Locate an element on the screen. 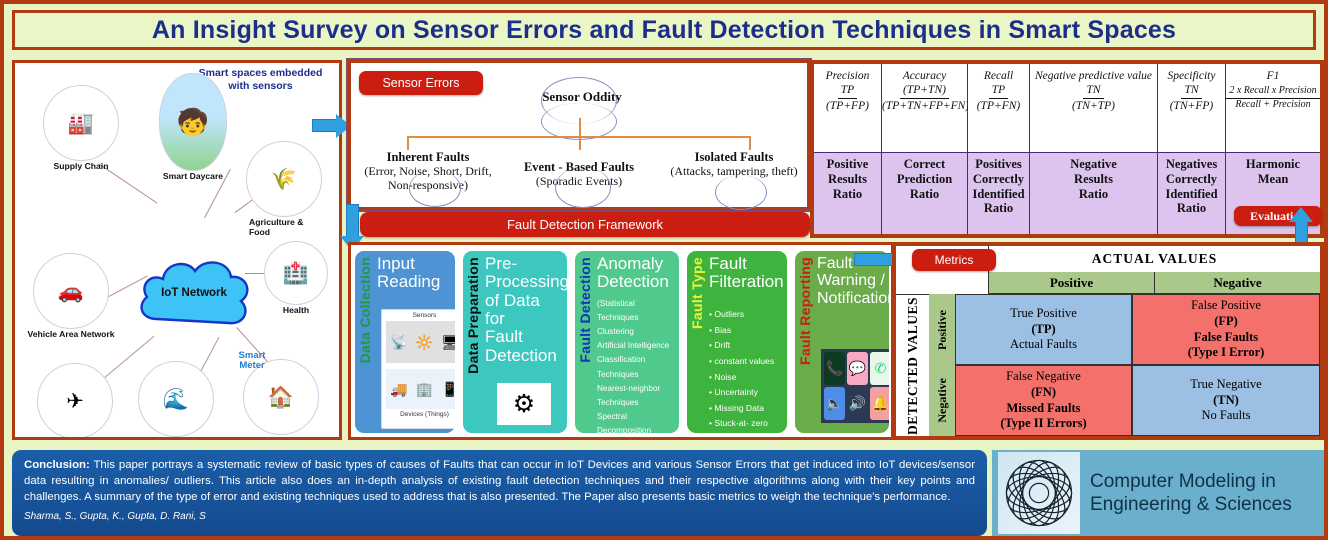 This screenshot has height=540, width=1328. metric-meaning: Negatives Correctly Identified Ratio is located at coordinates (1192, 193).